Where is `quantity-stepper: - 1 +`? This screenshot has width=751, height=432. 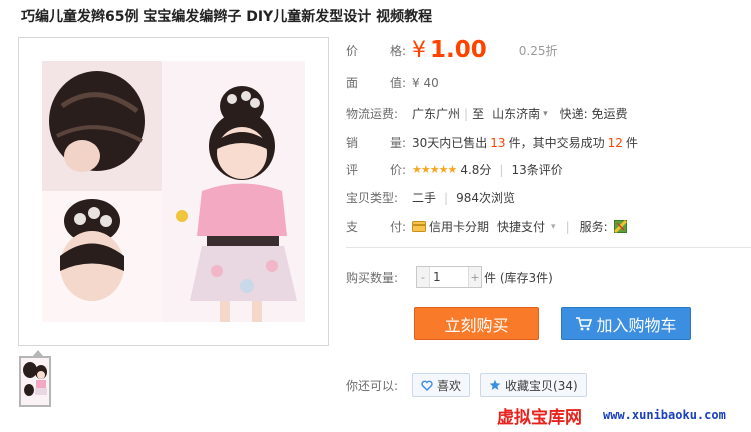 quantity-stepper: - 1 + is located at coordinates (449, 277).